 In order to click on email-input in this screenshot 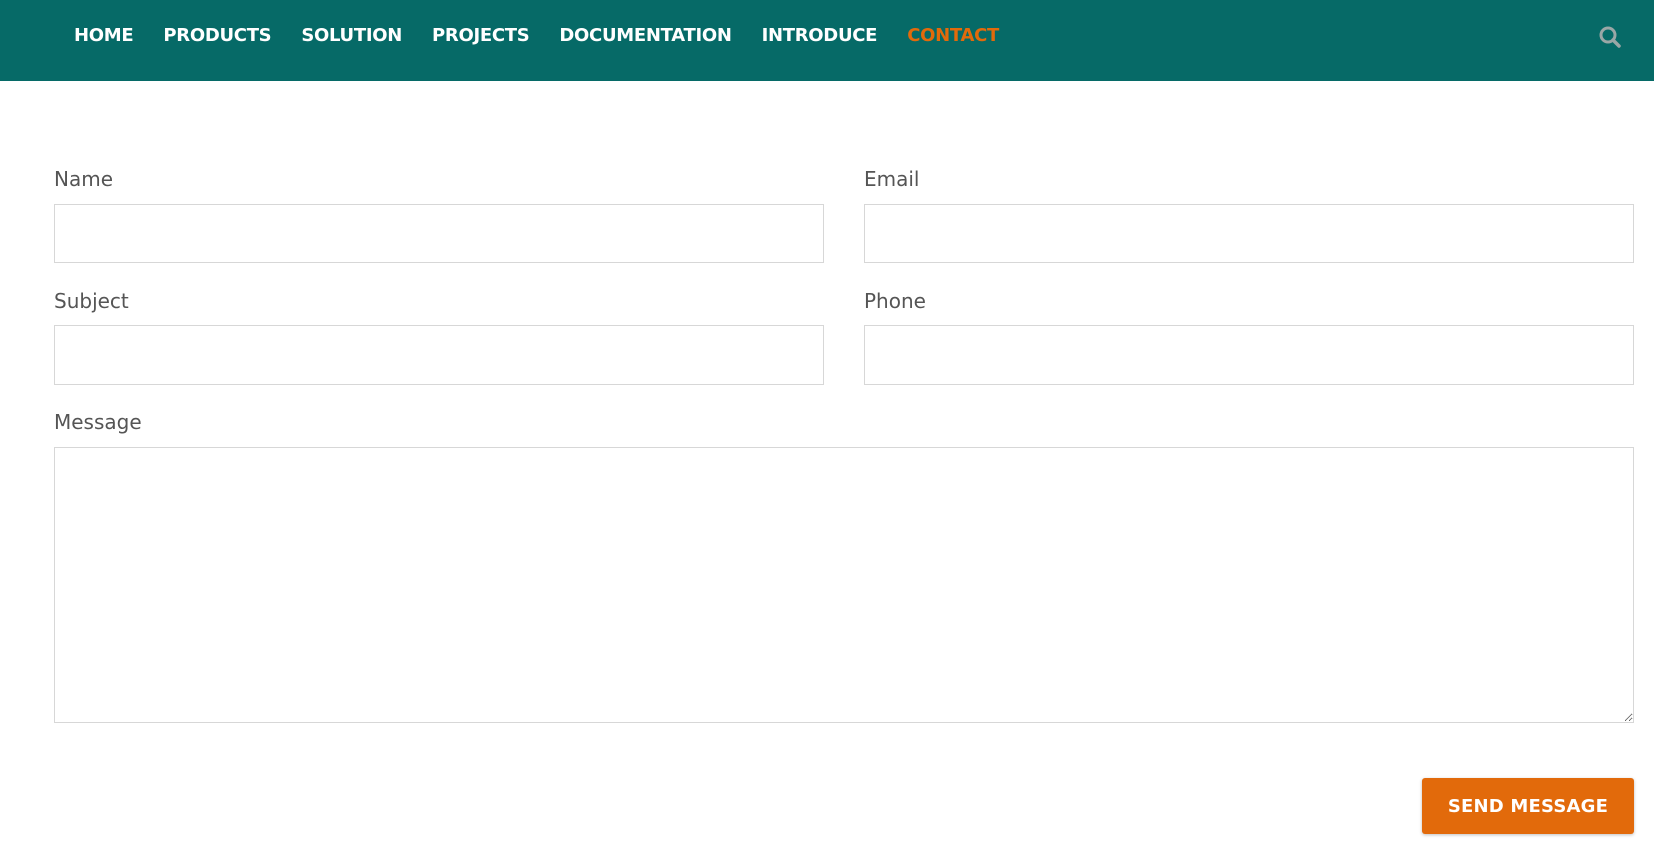, I will do `click(1249, 233)`.